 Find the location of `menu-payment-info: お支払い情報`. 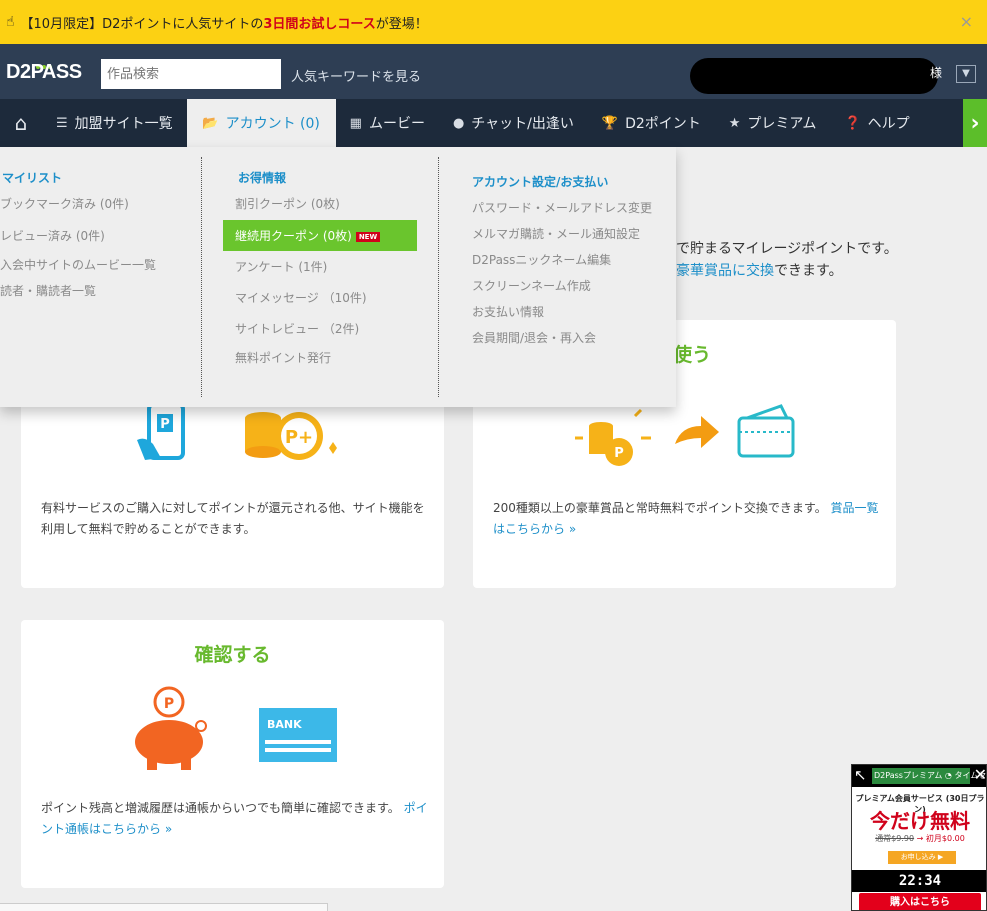

menu-payment-info: お支払い情報 is located at coordinates (508, 311).